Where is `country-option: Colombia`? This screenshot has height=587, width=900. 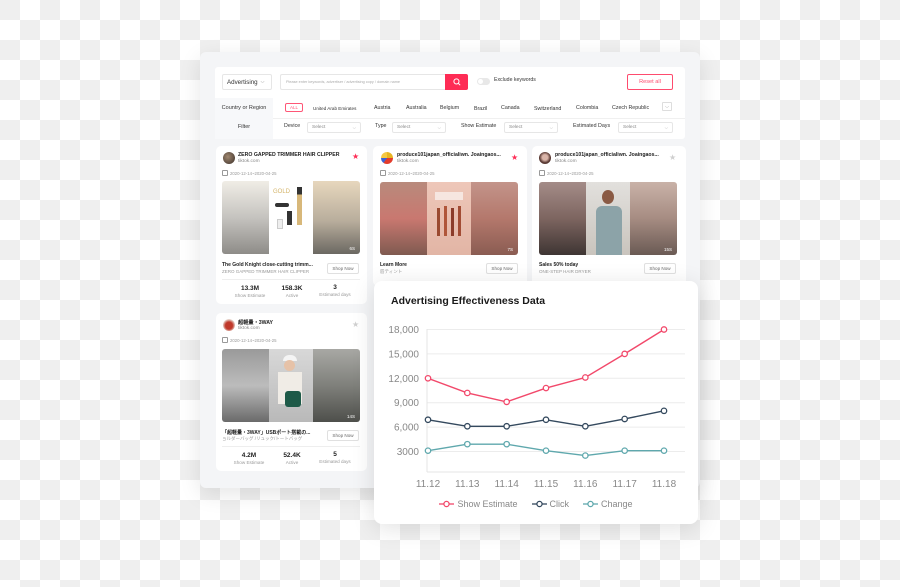 country-option: Colombia is located at coordinates (587, 108).